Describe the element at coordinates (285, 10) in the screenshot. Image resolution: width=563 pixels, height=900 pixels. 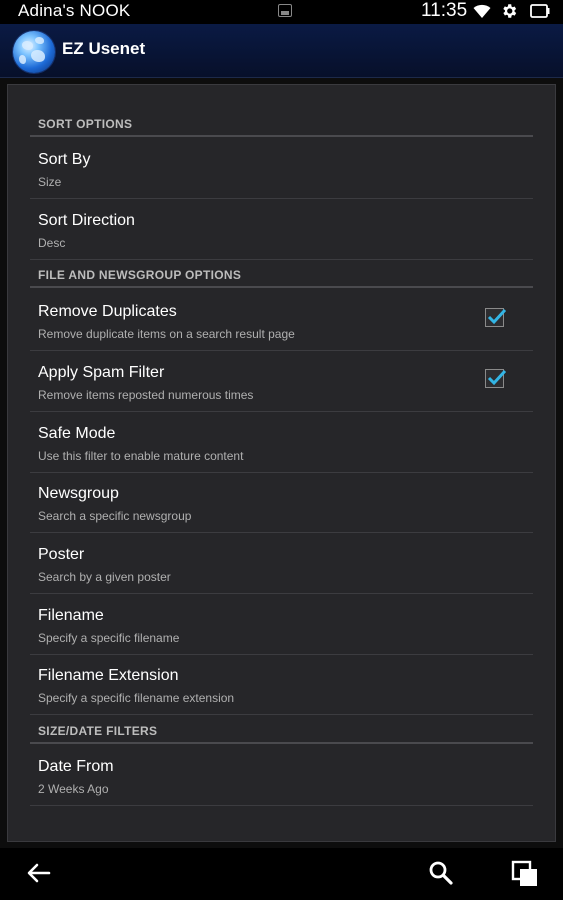
I see `image-notification-icon` at that location.